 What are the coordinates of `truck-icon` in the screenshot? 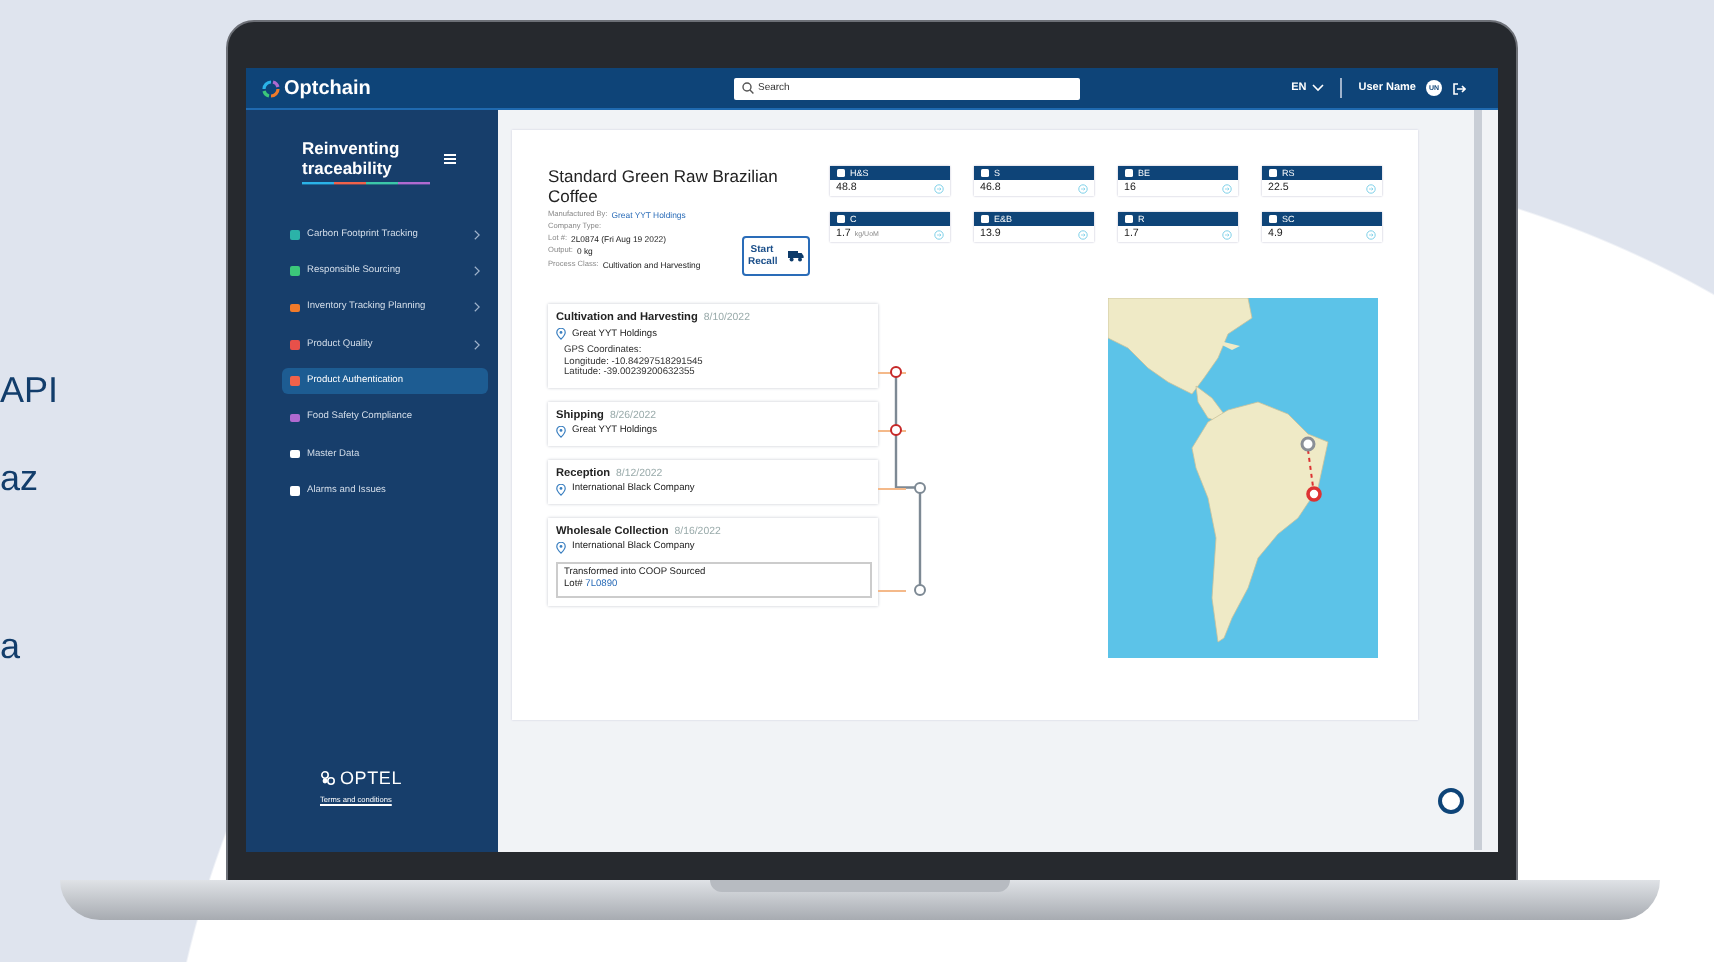 It's located at (796, 256).